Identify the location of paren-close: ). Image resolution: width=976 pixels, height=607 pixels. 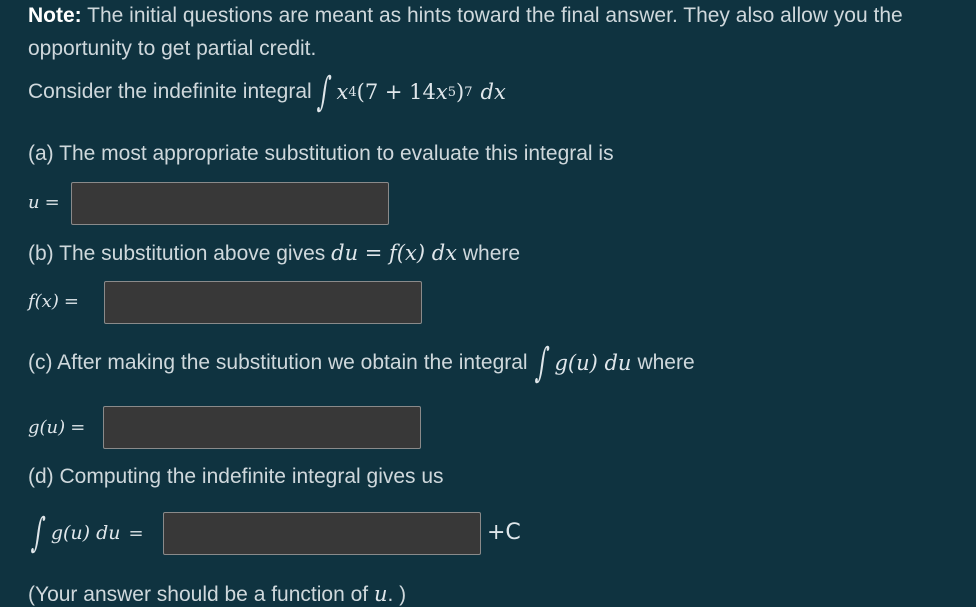
(460, 92).